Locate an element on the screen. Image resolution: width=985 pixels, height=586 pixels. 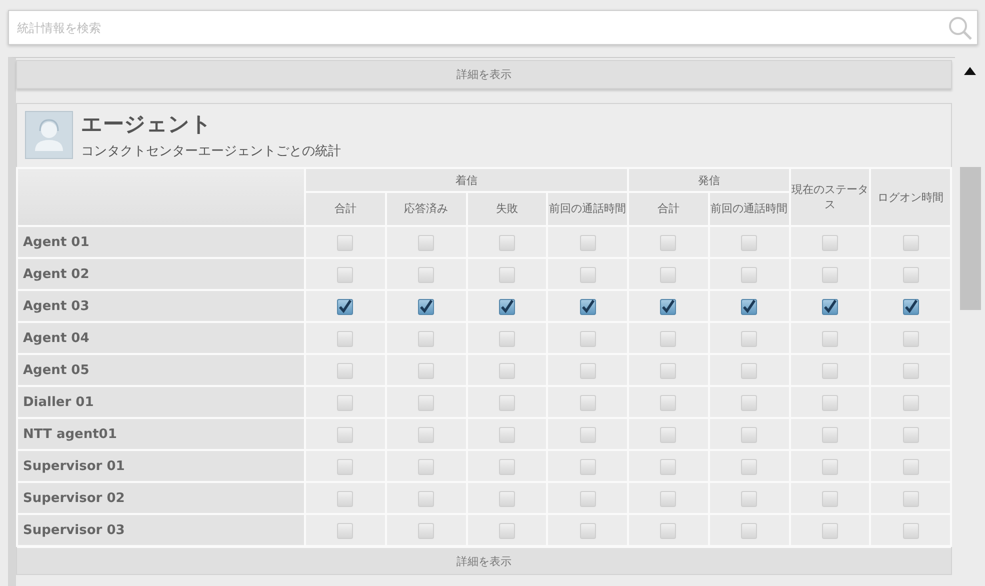
column-header: 現在のステータス is located at coordinates (830, 197).